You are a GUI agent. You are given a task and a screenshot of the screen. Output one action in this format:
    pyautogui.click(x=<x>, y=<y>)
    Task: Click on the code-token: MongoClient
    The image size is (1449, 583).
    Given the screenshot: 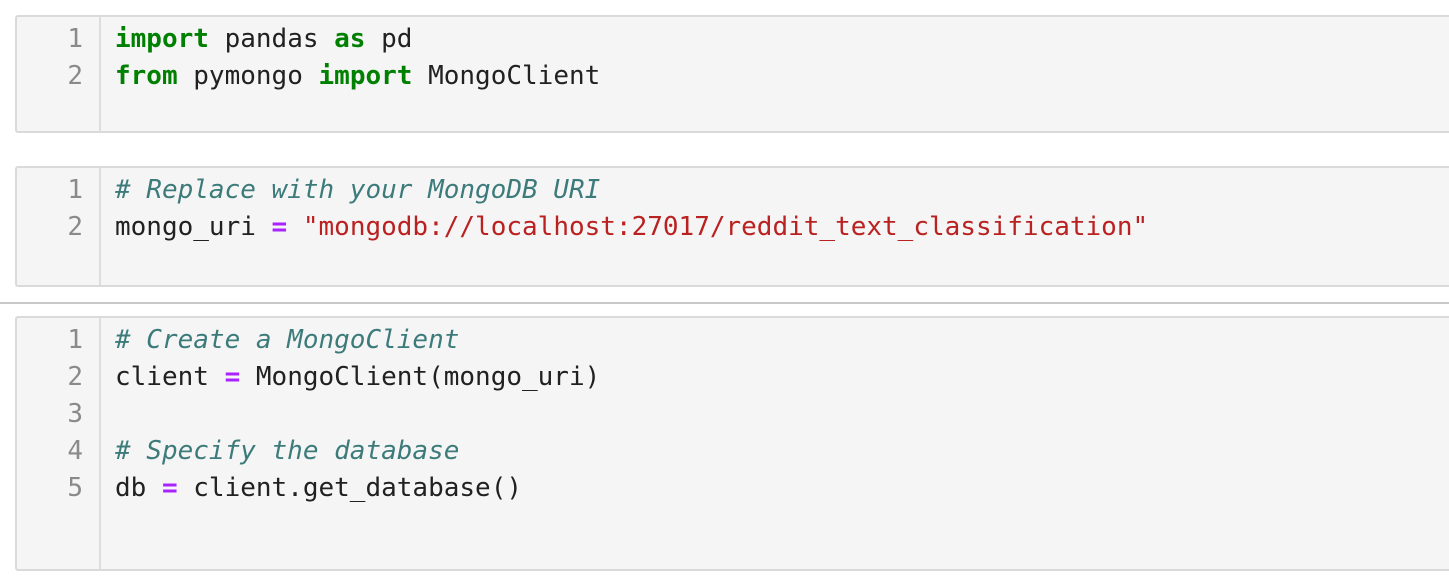 What is the action you would take?
    pyautogui.click(x=506, y=76)
    